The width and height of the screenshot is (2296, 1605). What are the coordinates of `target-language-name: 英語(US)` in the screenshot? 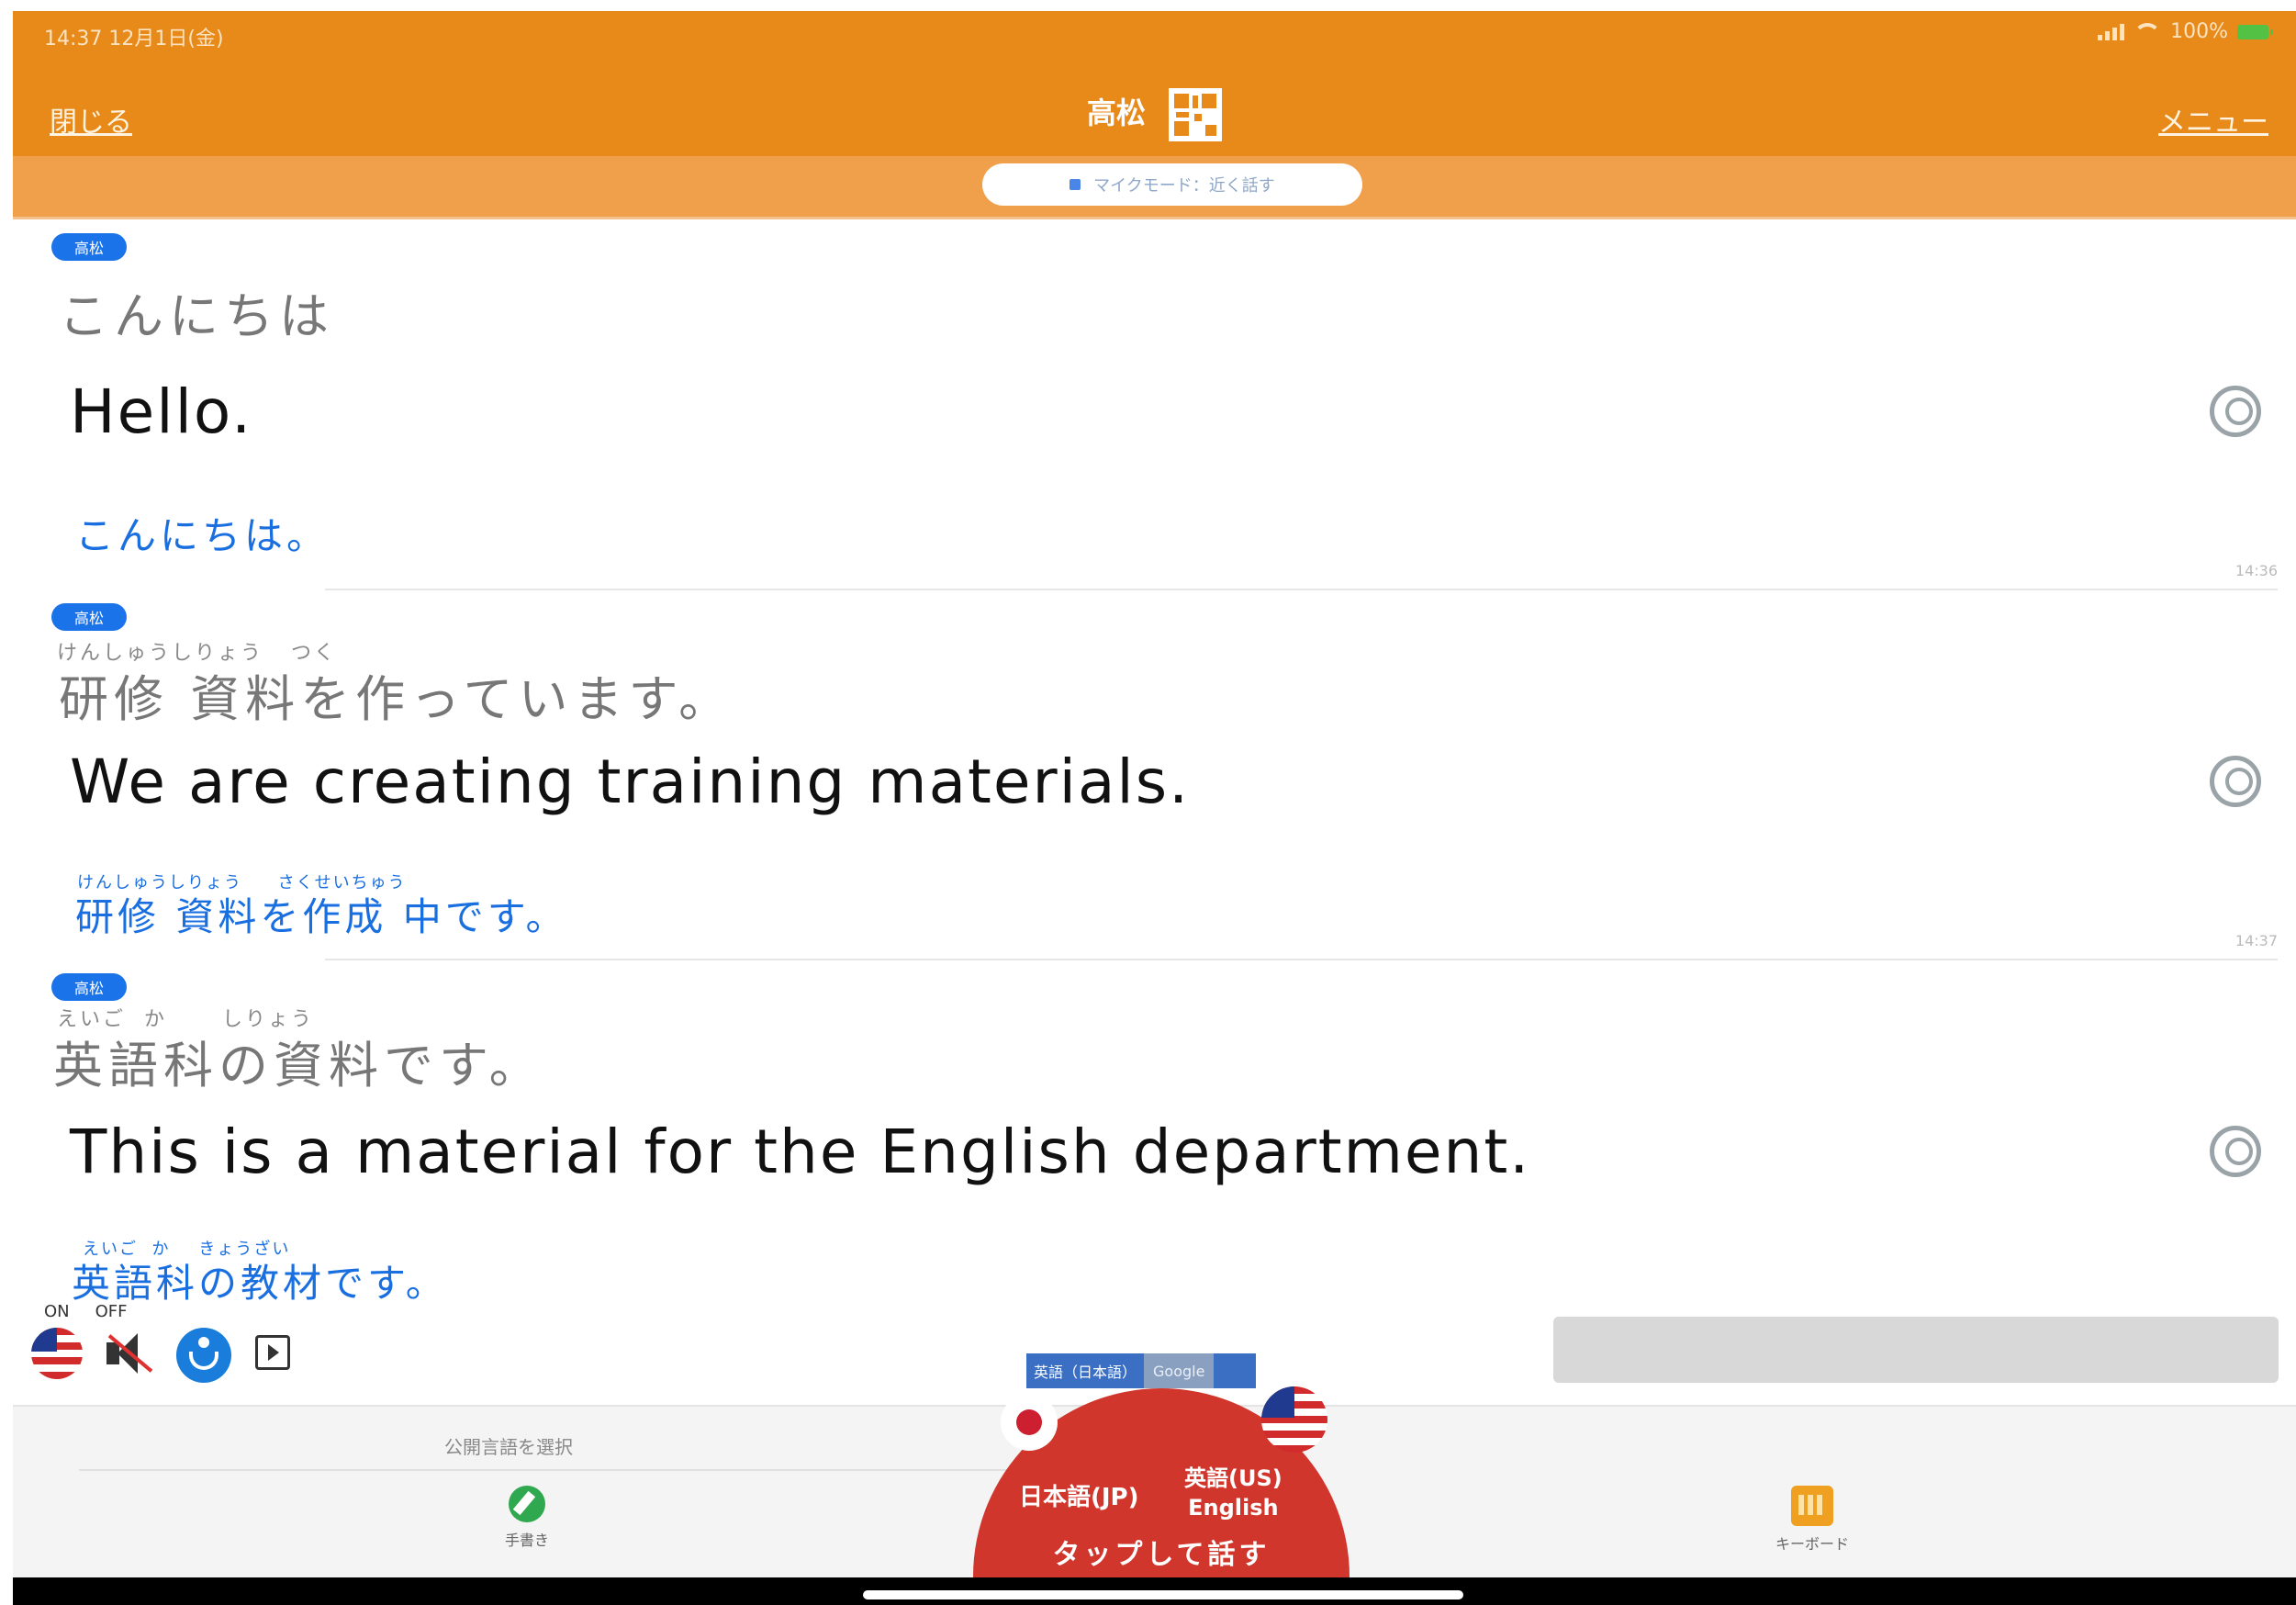 It's located at (1233, 1478).